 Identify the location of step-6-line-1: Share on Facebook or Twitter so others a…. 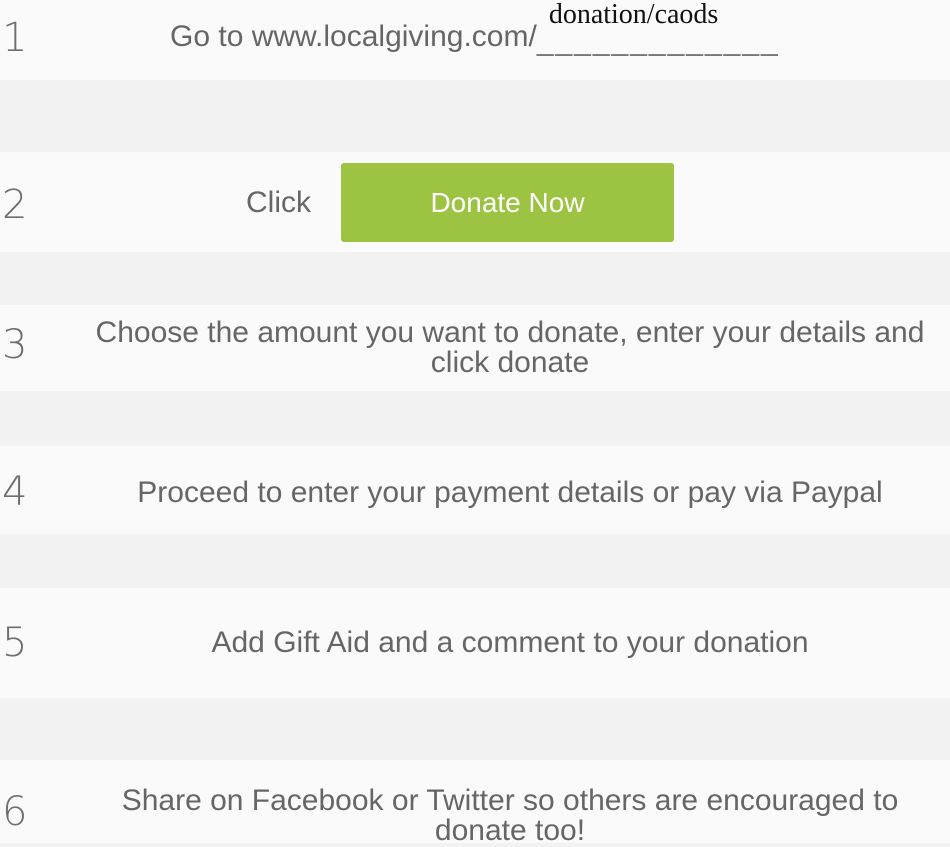
(510, 800).